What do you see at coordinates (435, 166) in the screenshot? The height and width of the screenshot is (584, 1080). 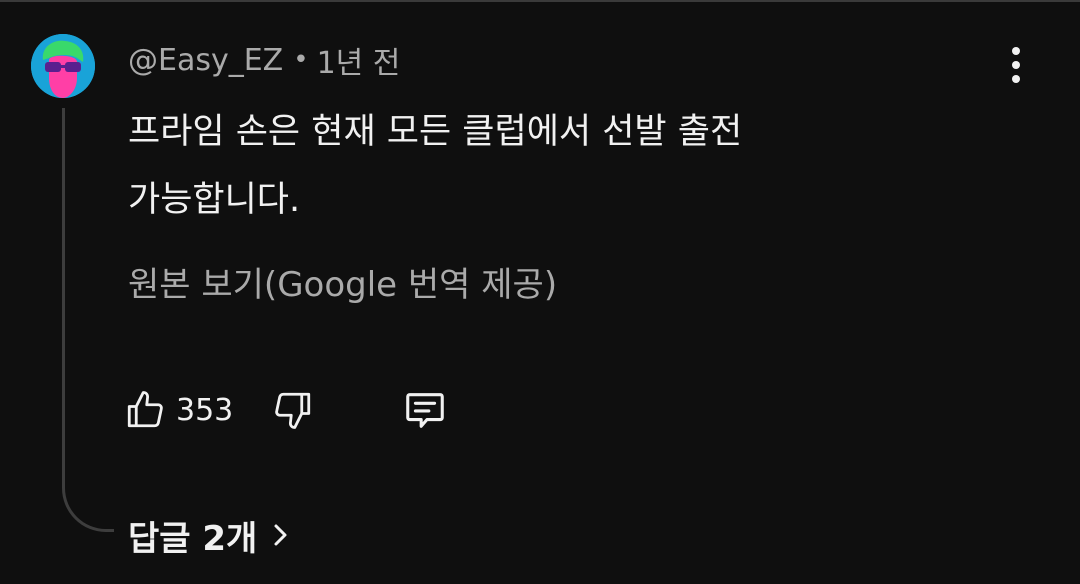 I see `comment-text: 프라임 손은 현재 모든 클럽에서 선발 출전 가능합니다.` at bounding box center [435, 166].